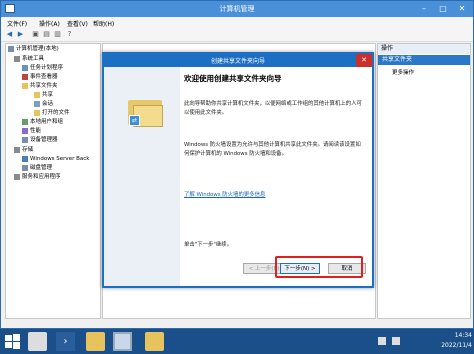 Image resolution: width=474 pixels, height=354 pixels. I want to click on window-title: 计算机管理, so click(237, 9).